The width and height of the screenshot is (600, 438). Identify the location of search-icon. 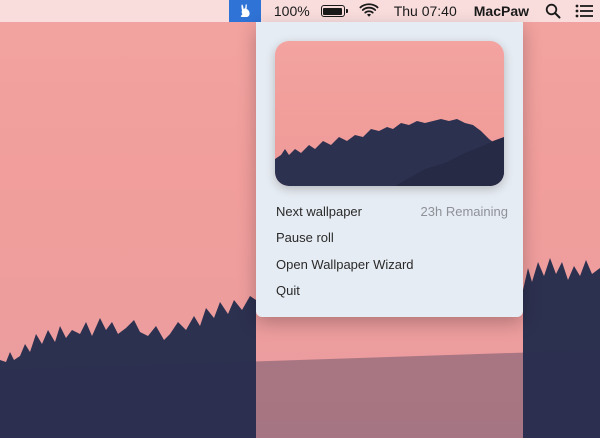
(553, 11).